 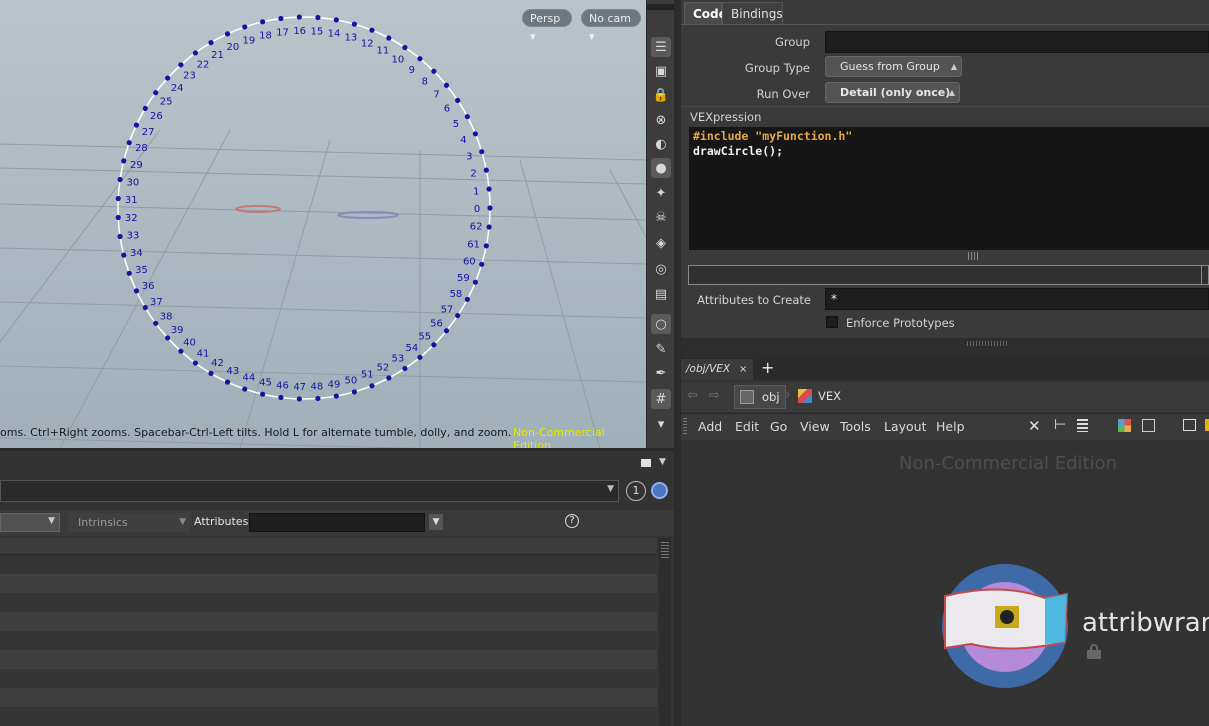 What do you see at coordinates (661, 399) in the screenshot?
I see `point-numbers-icon: #` at bounding box center [661, 399].